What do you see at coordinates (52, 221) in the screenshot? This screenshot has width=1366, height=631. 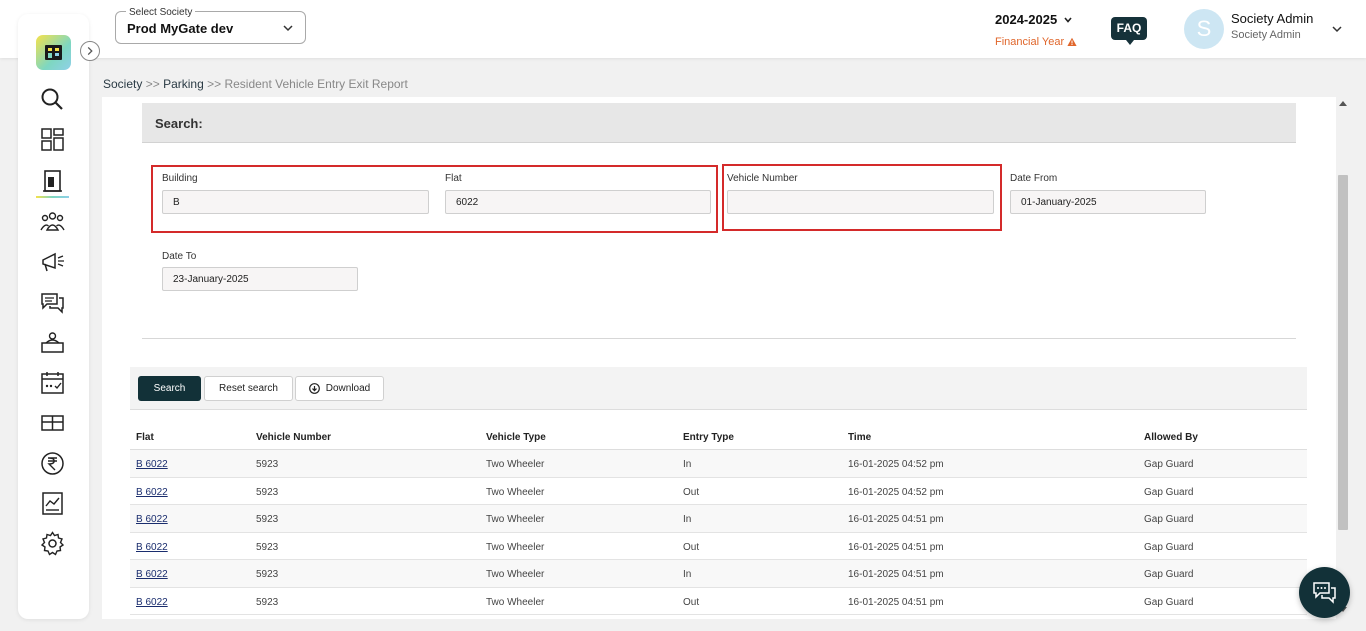 I see `residents-icon` at bounding box center [52, 221].